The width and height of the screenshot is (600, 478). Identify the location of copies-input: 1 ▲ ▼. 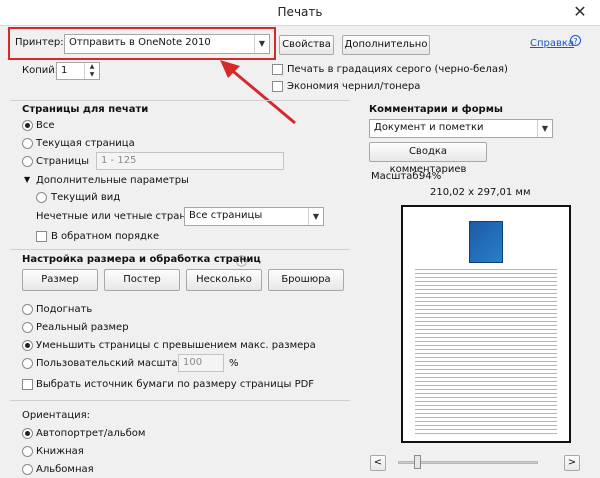
(78, 71).